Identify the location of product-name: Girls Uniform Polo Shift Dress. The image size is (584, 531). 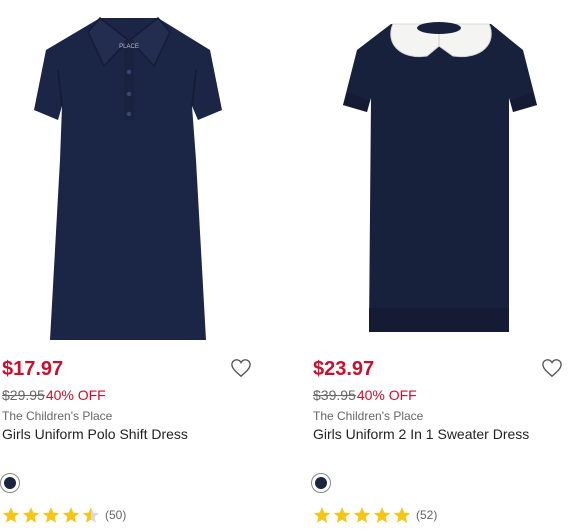
(95, 434).